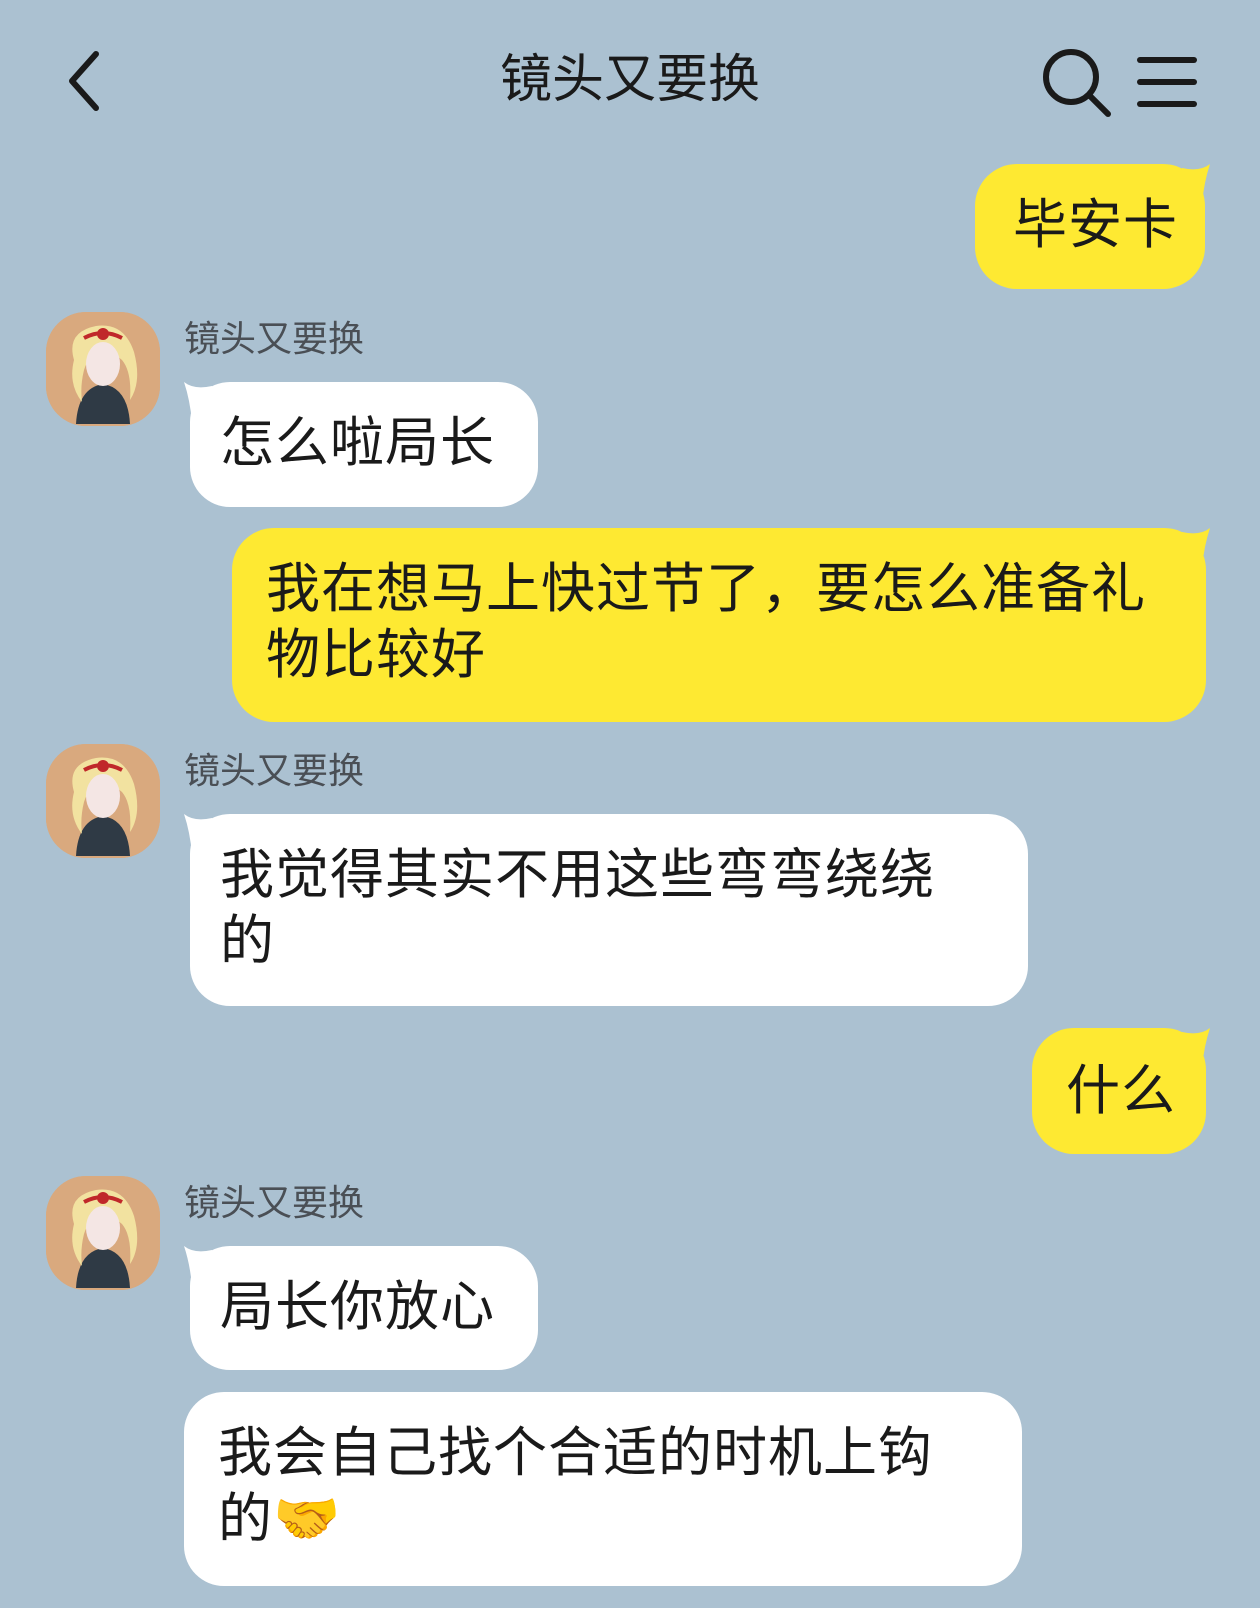 Image resolution: width=1260 pixels, height=1608 pixels. I want to click on their-message-bubble: 我觉得其实不用这些弯弯绕绕的, so click(609, 910).